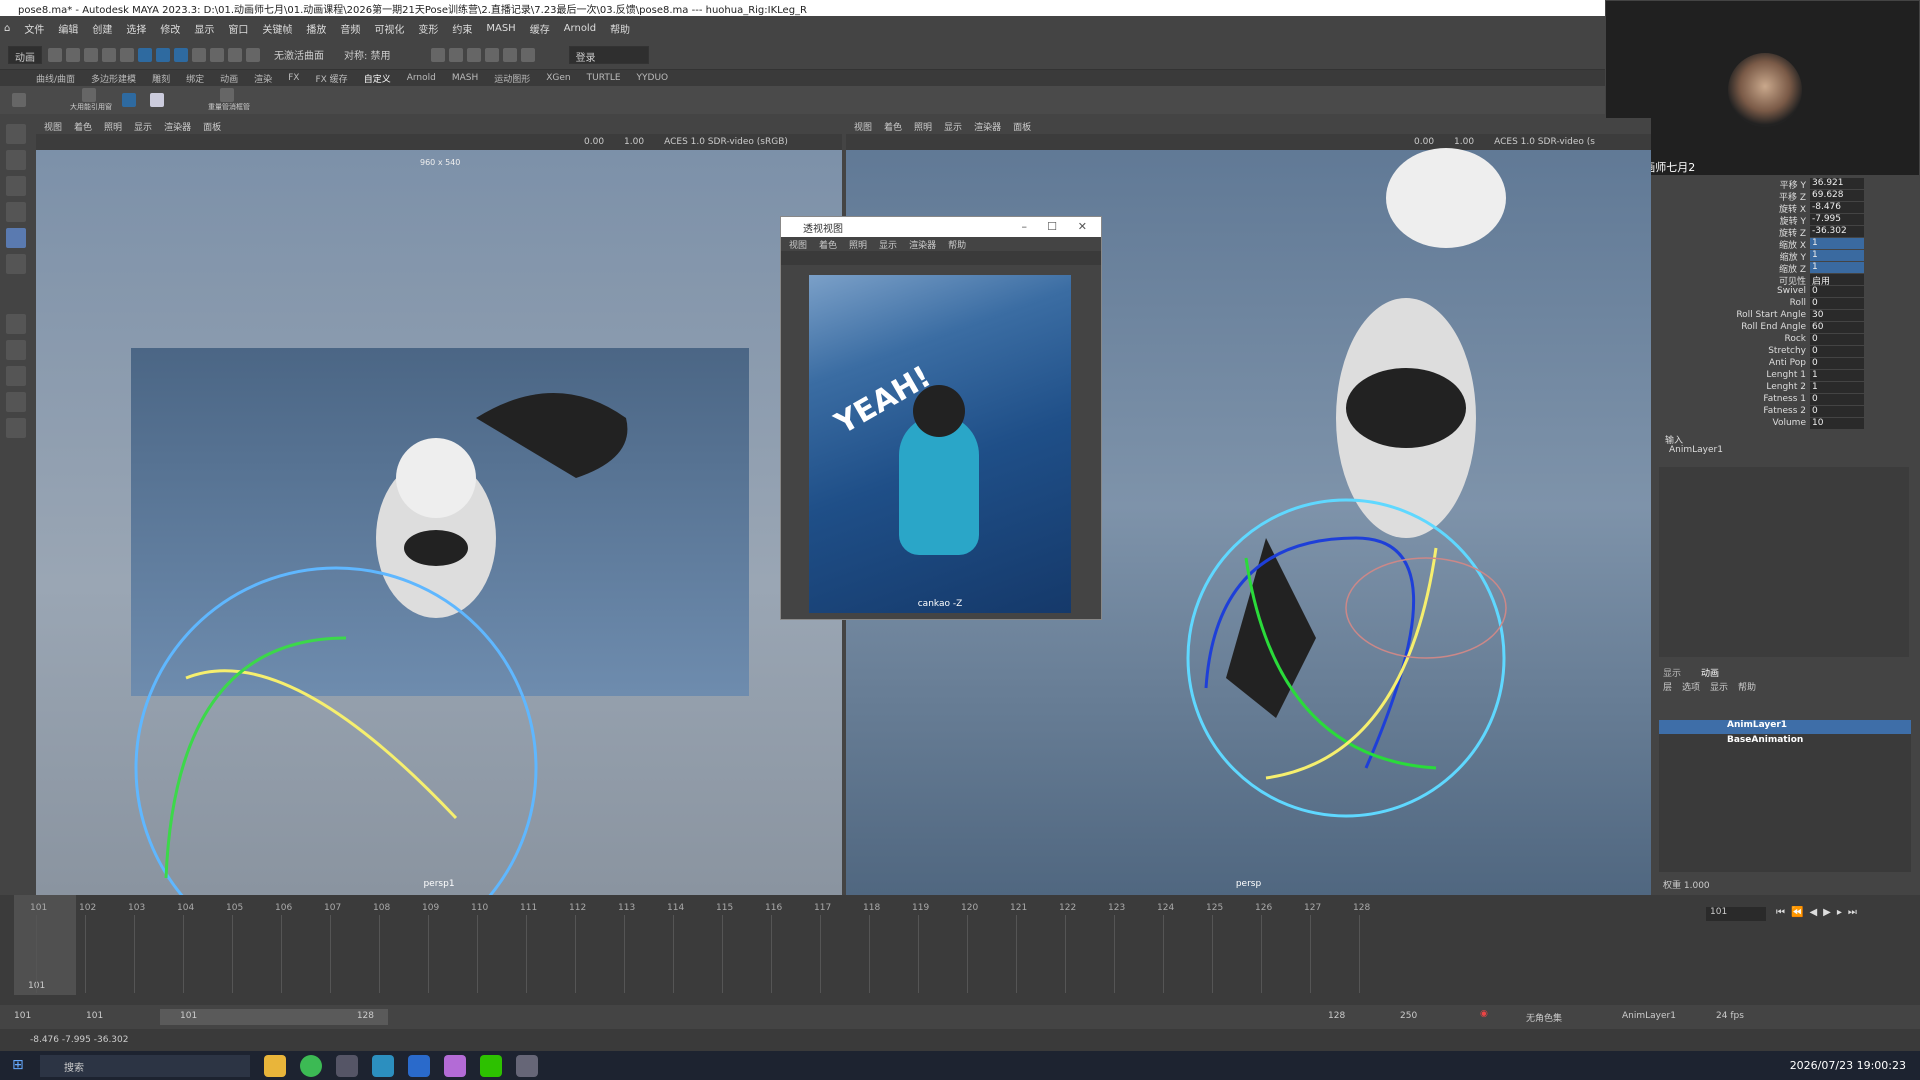 This screenshot has height=1080, width=1920. What do you see at coordinates (16, 212) in the screenshot?
I see `move-tool-icon` at bounding box center [16, 212].